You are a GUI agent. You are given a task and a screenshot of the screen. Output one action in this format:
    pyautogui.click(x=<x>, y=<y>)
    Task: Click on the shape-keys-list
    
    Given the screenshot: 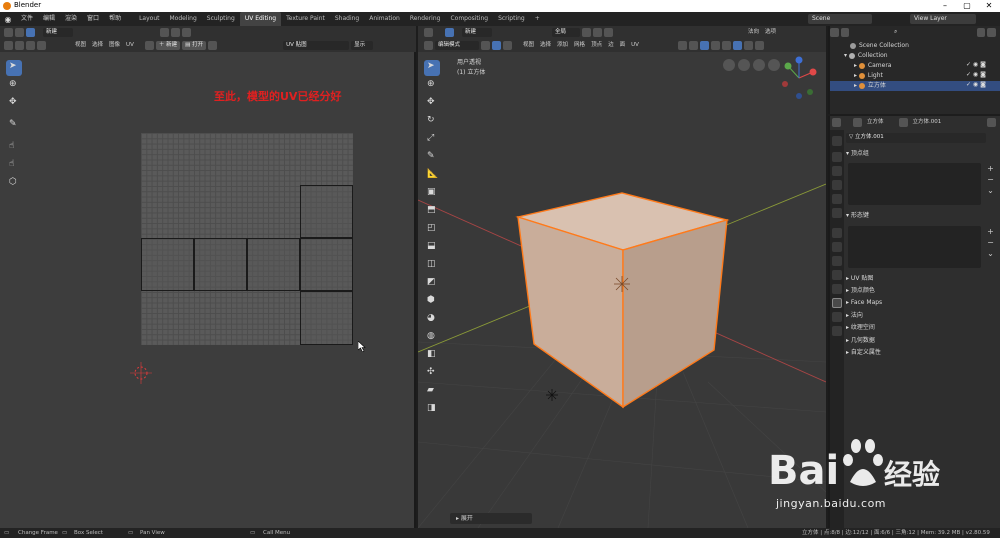 What is the action you would take?
    pyautogui.click(x=914, y=247)
    